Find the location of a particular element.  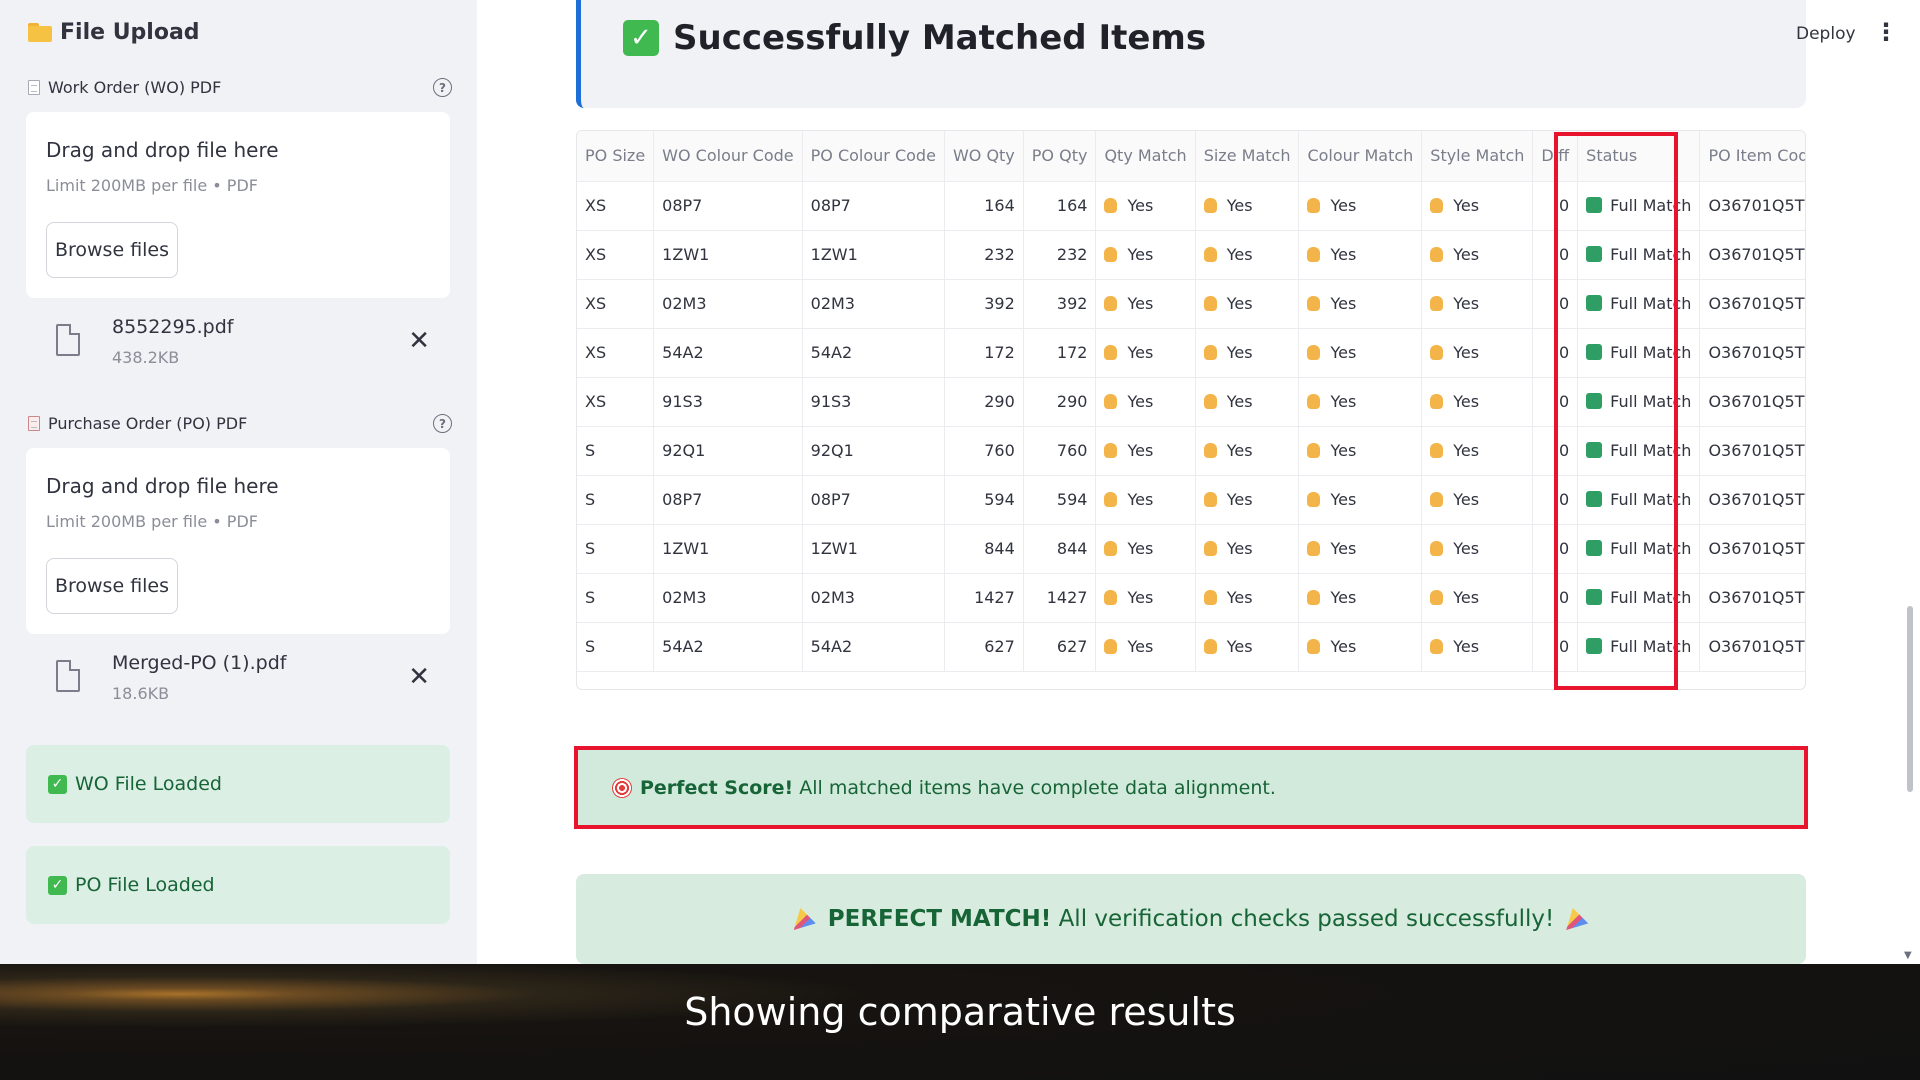

column-header: Style Match is located at coordinates (1477, 156).